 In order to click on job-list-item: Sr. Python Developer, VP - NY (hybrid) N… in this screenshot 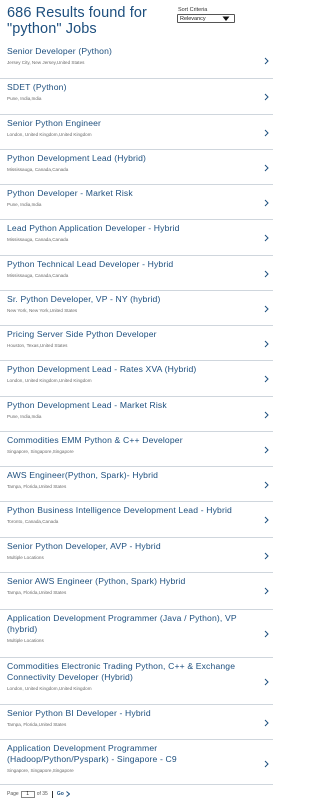, I will do `click(136, 308)`.